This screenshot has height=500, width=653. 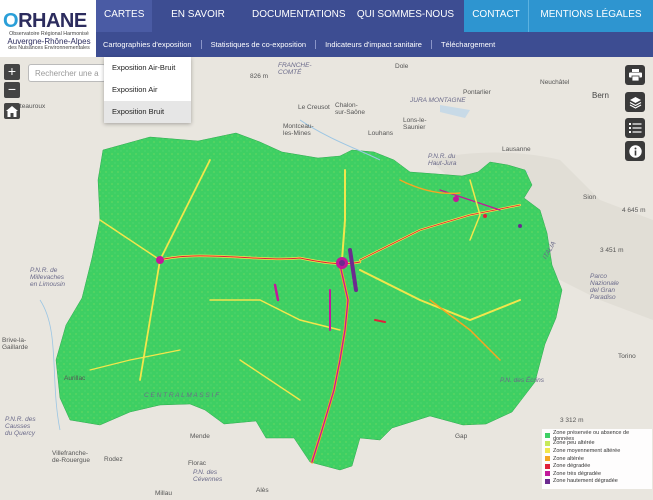 I want to click on label-jura: JURA MONTAGNE, so click(x=438, y=100).